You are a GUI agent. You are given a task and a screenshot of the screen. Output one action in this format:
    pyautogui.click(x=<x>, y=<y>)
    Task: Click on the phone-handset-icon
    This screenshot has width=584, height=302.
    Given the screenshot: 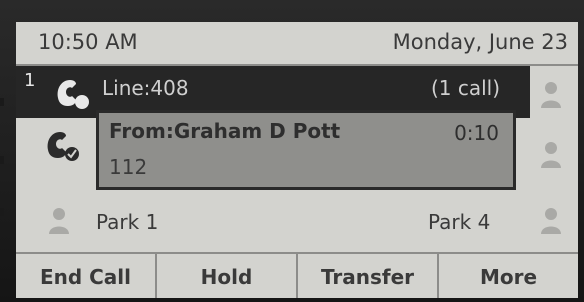 What is the action you would take?
    pyautogui.click(x=73, y=94)
    